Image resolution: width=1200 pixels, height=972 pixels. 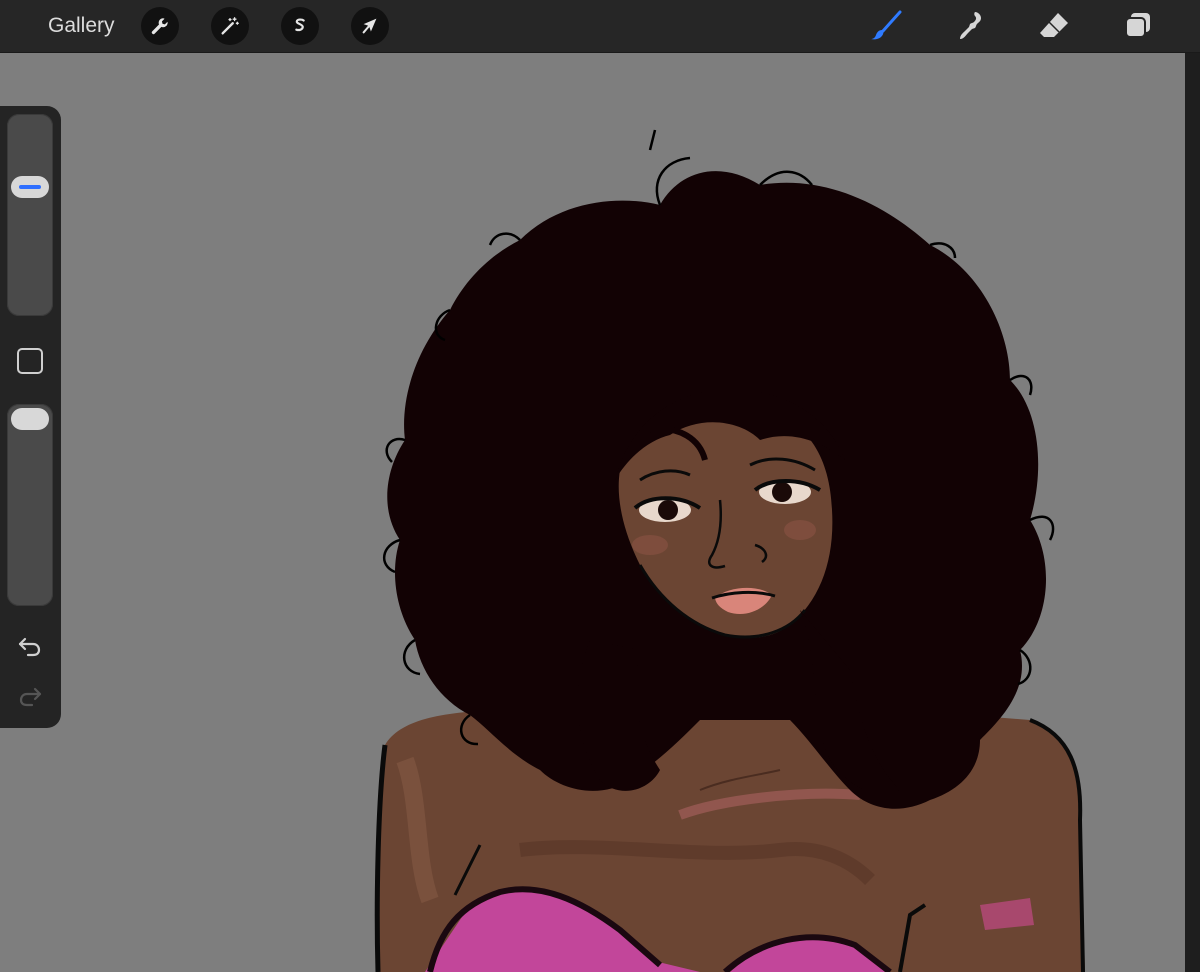 I want to click on size-indicator-line, so click(x=30, y=187).